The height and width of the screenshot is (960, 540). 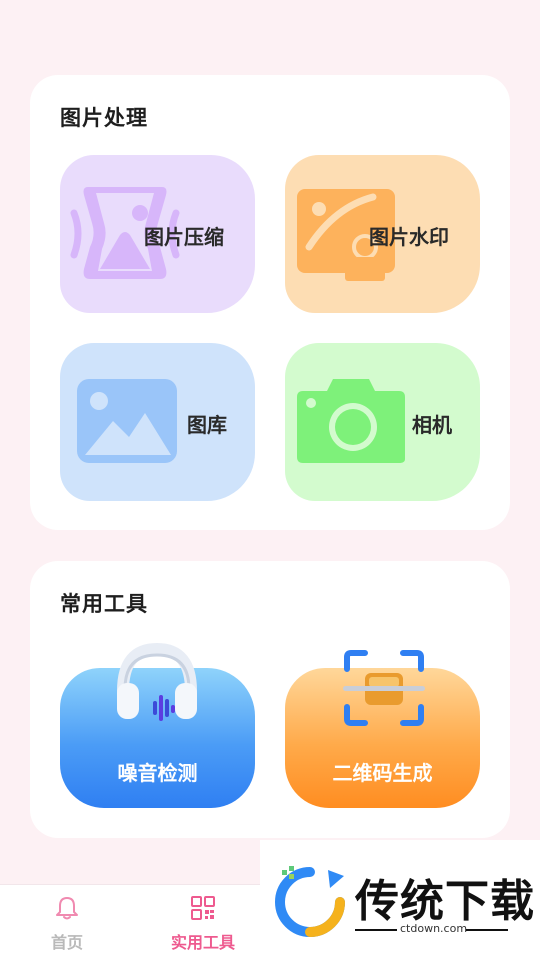 What do you see at coordinates (157, 681) in the screenshot?
I see `headphones-icon` at bounding box center [157, 681].